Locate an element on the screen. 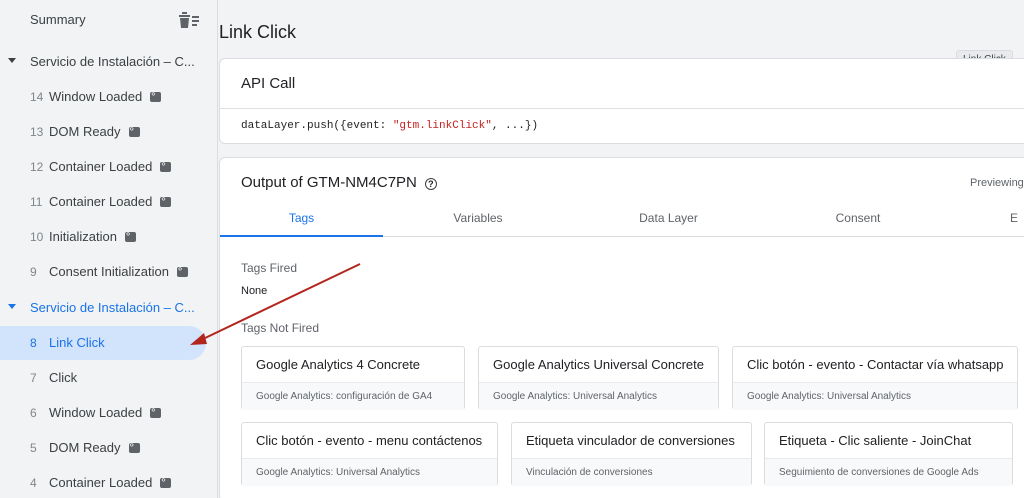 The width and height of the screenshot is (1024, 498). help-icon: ? is located at coordinates (430, 184).